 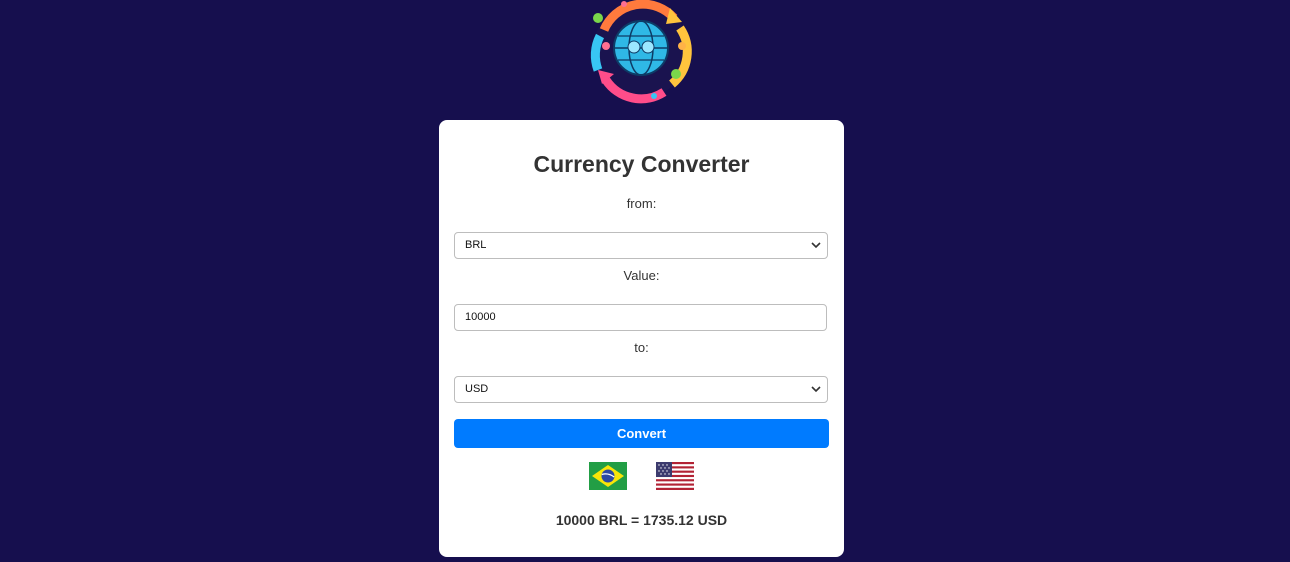 What do you see at coordinates (641, 520) in the screenshot?
I see `conversion-result: 10000 BRL = 1735.12 USD` at bounding box center [641, 520].